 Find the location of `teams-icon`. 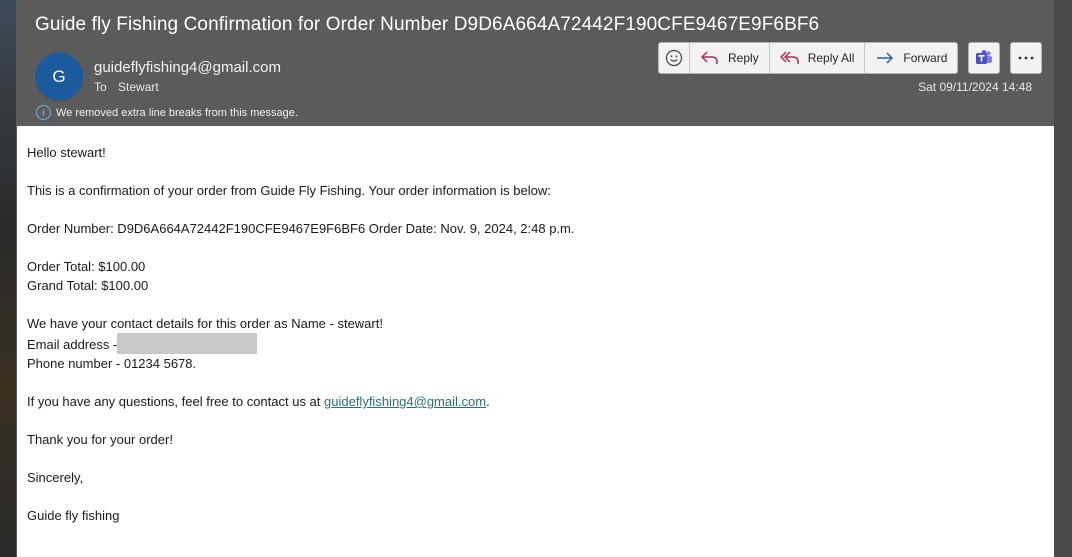

teams-icon is located at coordinates (984, 57).